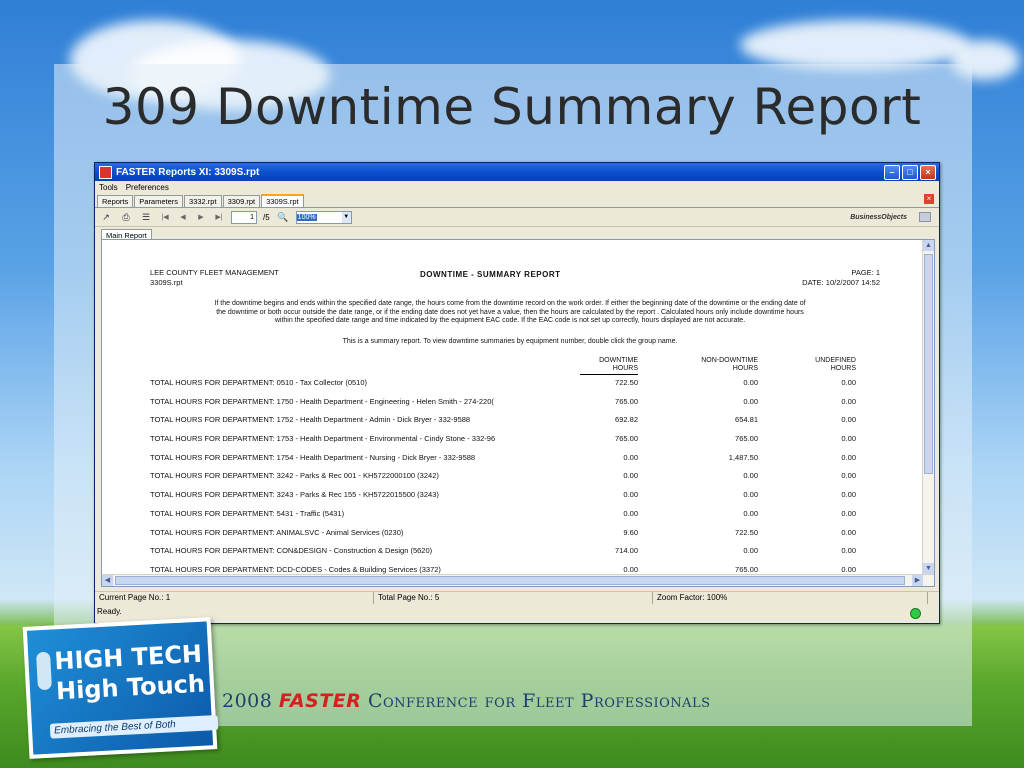 This screenshot has width=1024, height=768. Describe the element at coordinates (714, 365) in the screenshot. I see `col-header-non-downtime: NON-DOWNTIME HOURS` at that location.